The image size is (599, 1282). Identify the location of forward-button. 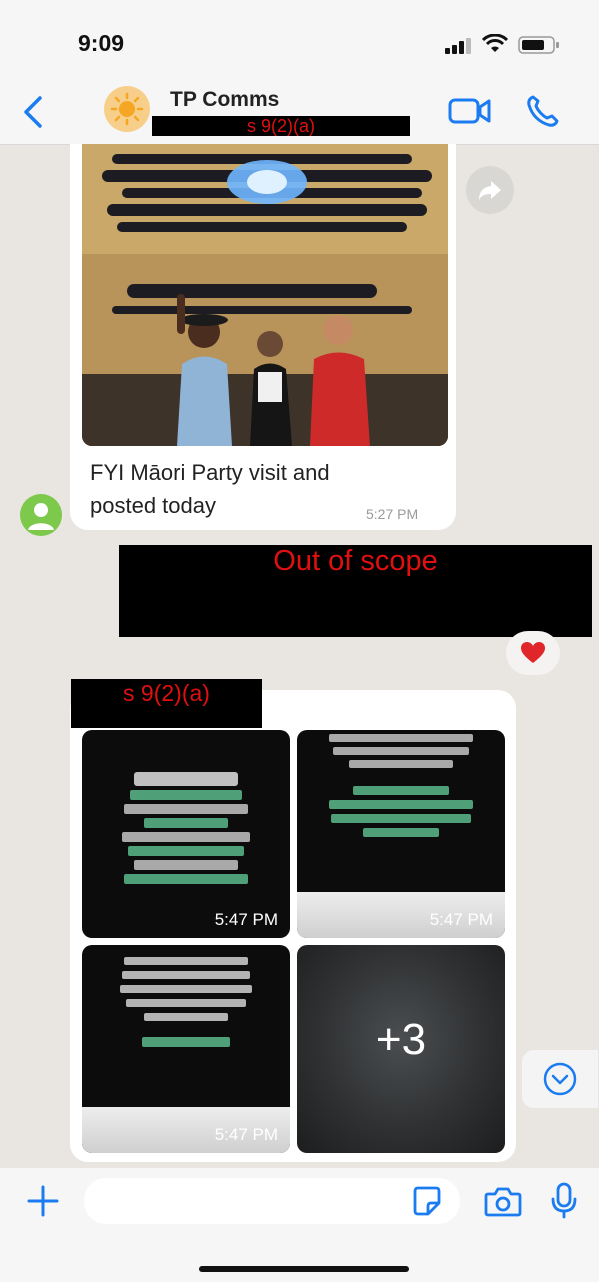
(490, 190).